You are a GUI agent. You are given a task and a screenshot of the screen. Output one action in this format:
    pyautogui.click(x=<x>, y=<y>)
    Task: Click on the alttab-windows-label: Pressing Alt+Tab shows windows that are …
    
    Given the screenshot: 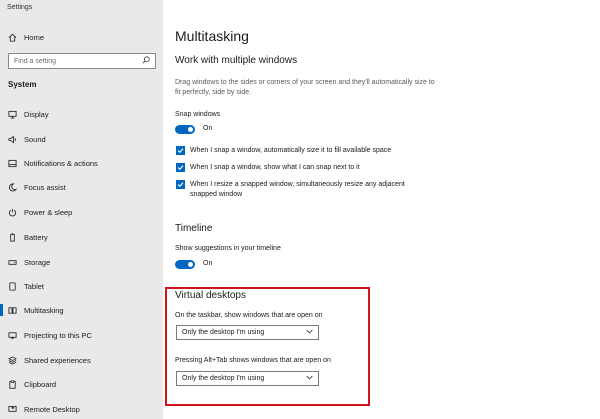 What is the action you would take?
    pyautogui.click(x=253, y=360)
    